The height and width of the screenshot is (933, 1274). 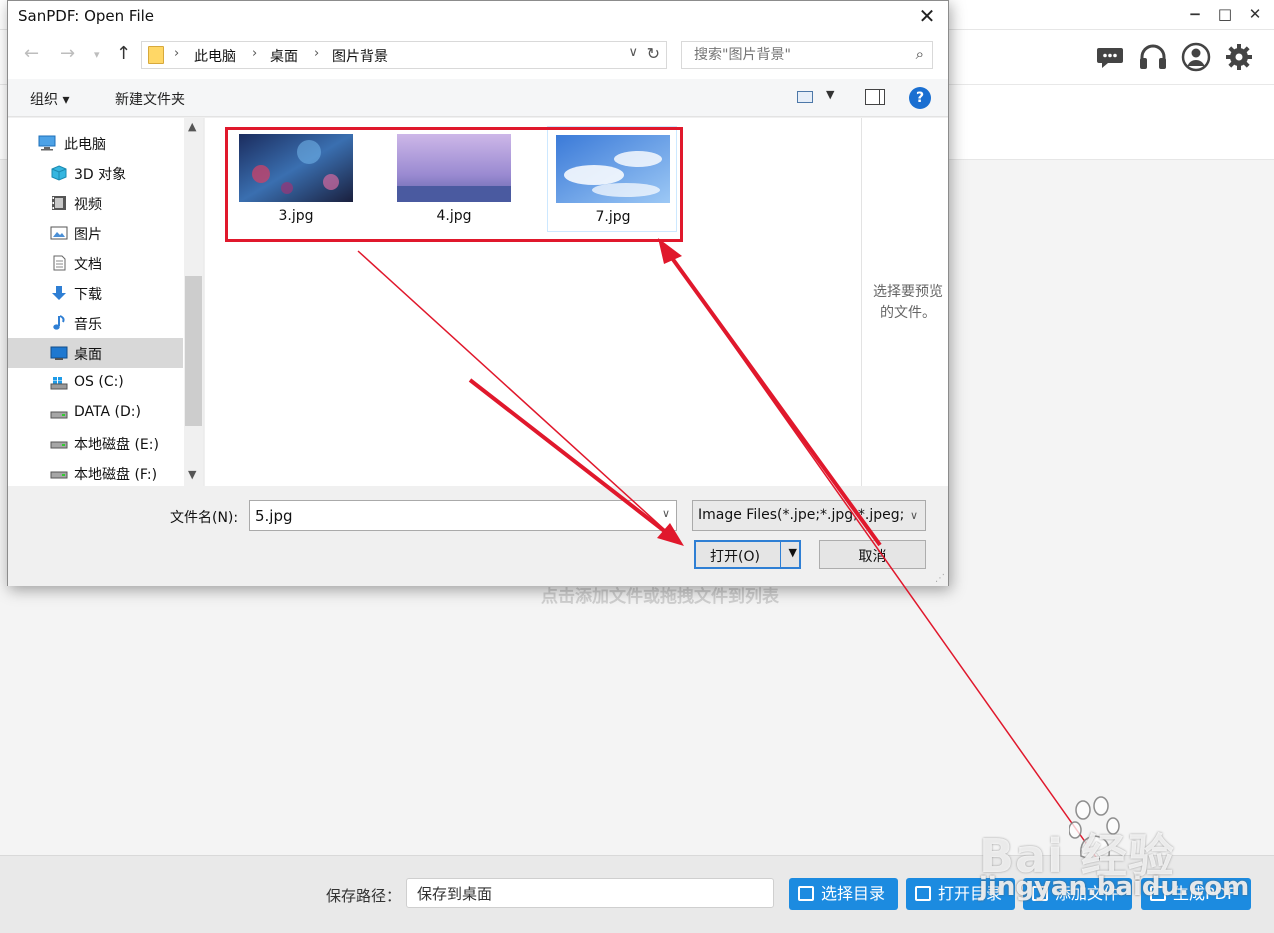 What do you see at coordinates (47, 143) in the screenshot?
I see `computer-icon` at bounding box center [47, 143].